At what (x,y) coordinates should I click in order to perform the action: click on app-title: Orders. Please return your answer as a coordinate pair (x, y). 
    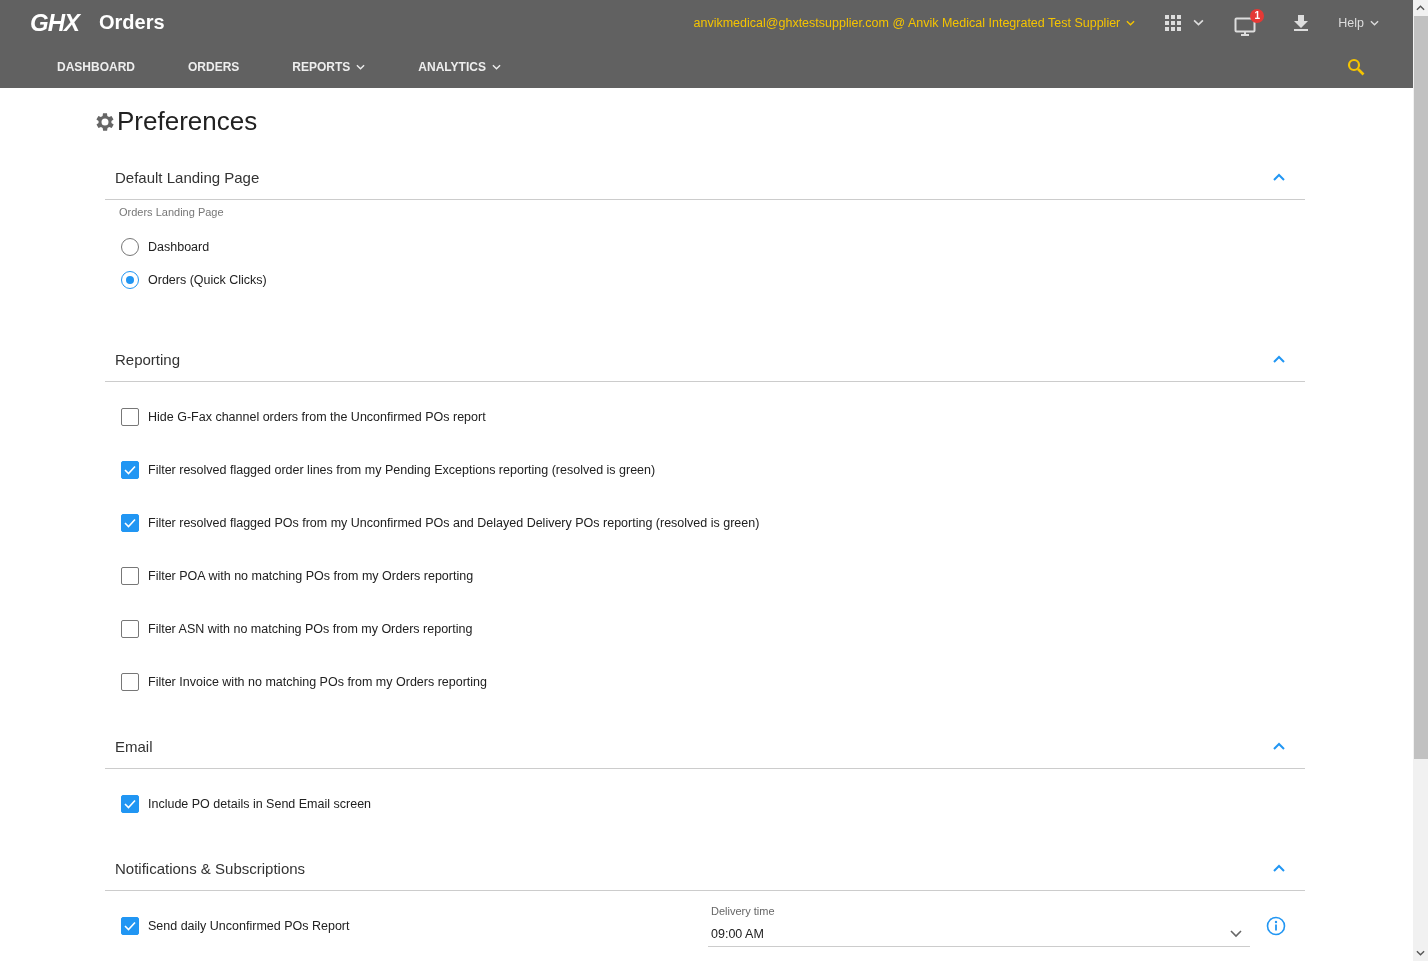
    Looking at the image, I should click on (132, 22).